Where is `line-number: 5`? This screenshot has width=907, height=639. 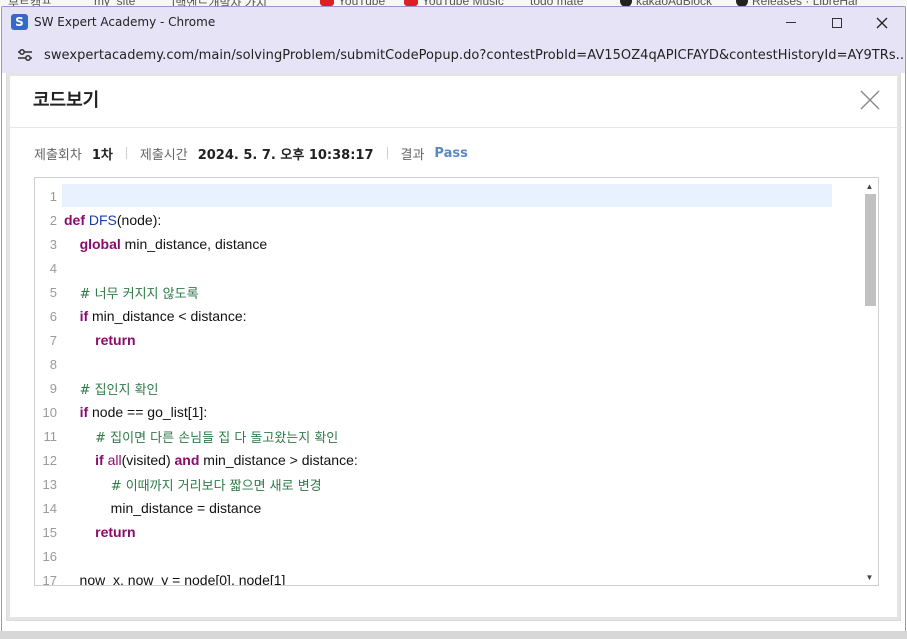
line-number: 5 is located at coordinates (53, 292).